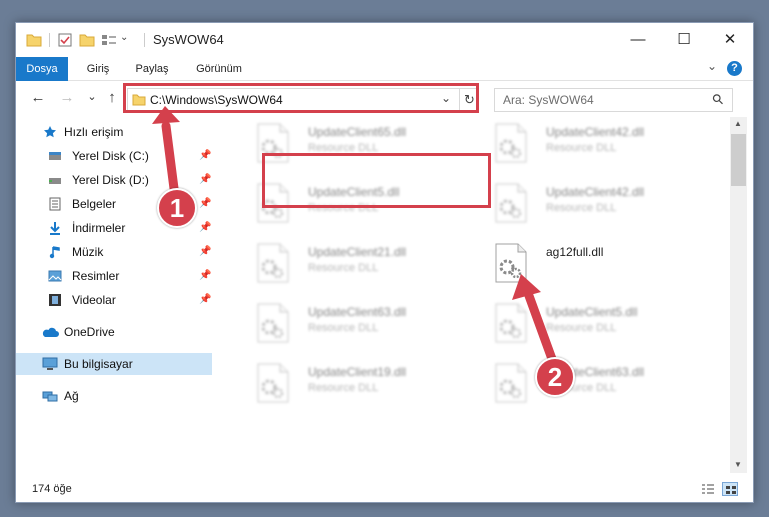 This screenshot has width=769, height=517. I want to click on callout-2: 2, so click(555, 377).